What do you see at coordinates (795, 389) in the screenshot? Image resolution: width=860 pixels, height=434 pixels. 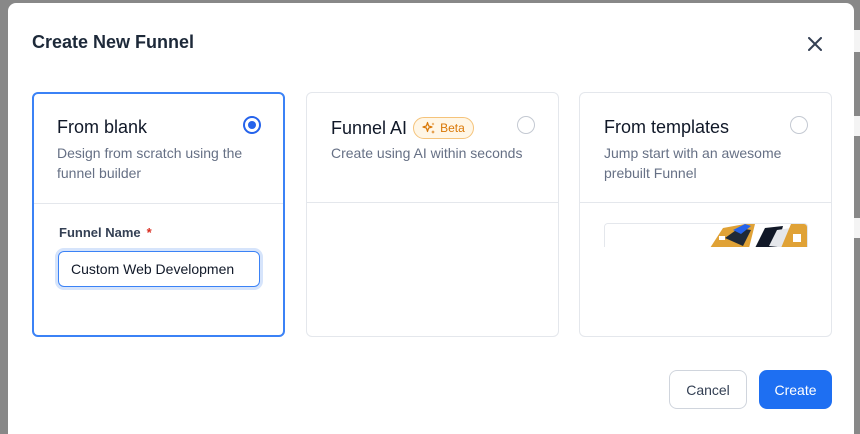 I see `create-button: Create` at bounding box center [795, 389].